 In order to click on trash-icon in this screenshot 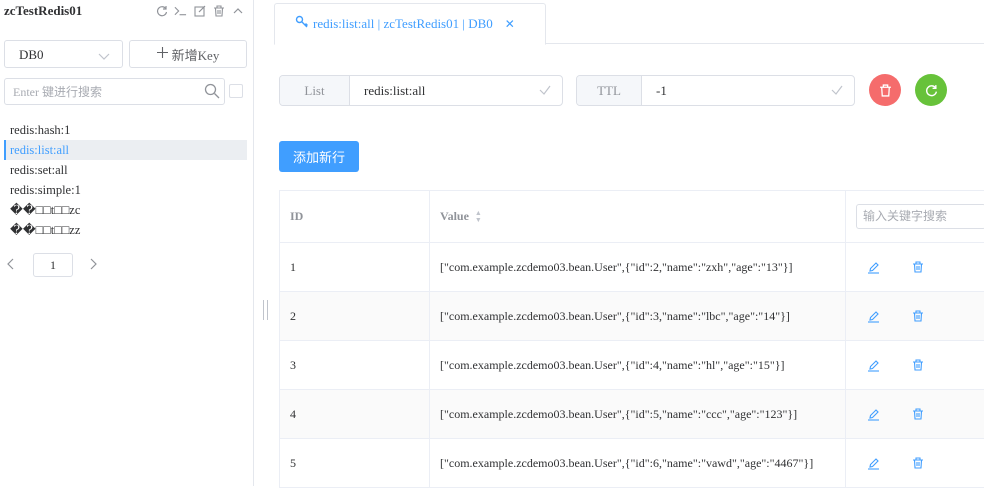, I will do `click(885, 90)`.